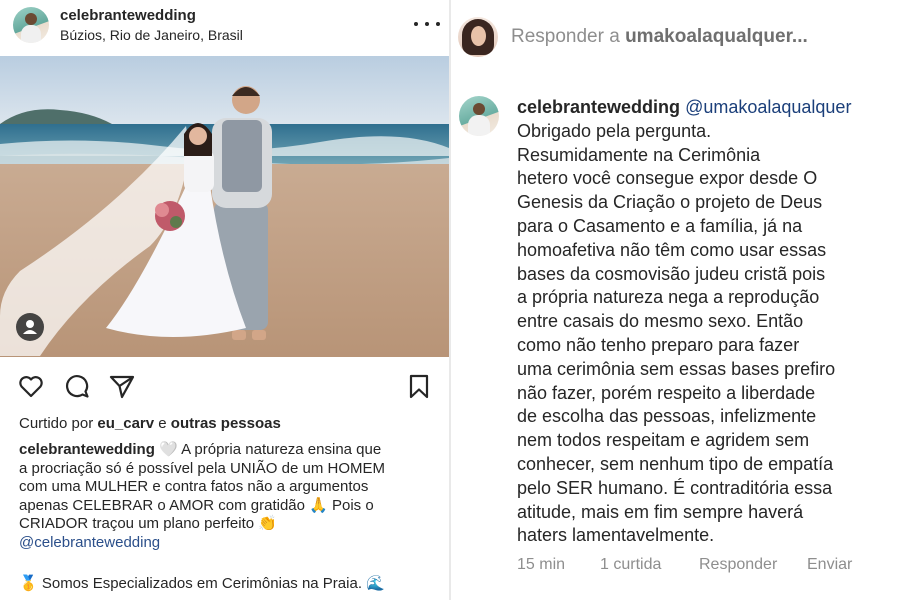 The width and height of the screenshot is (900, 600). I want to click on comment-line: hetero você consegue expor desde O, so click(667, 178).